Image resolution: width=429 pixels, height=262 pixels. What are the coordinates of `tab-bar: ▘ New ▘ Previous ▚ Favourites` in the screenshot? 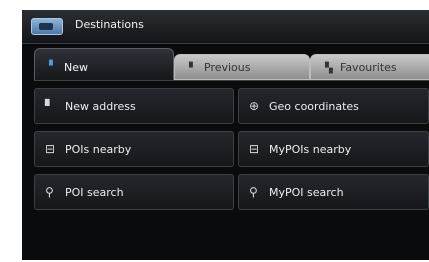 It's located at (231, 64).